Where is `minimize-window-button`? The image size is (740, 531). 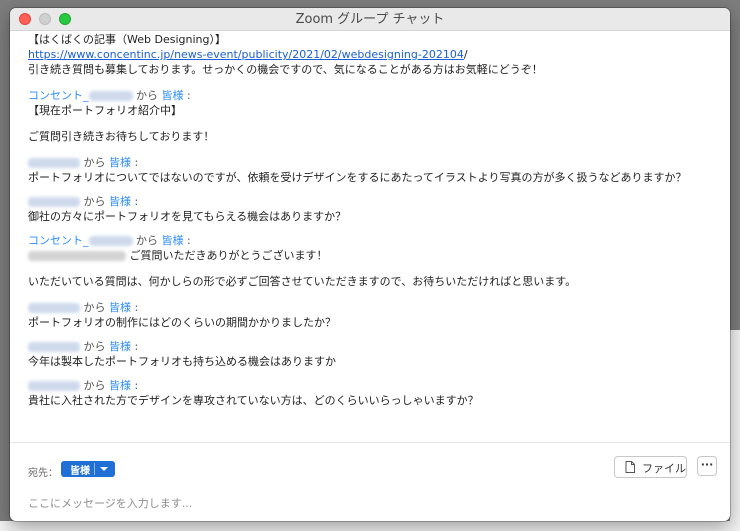
minimize-window-button is located at coordinates (45, 19).